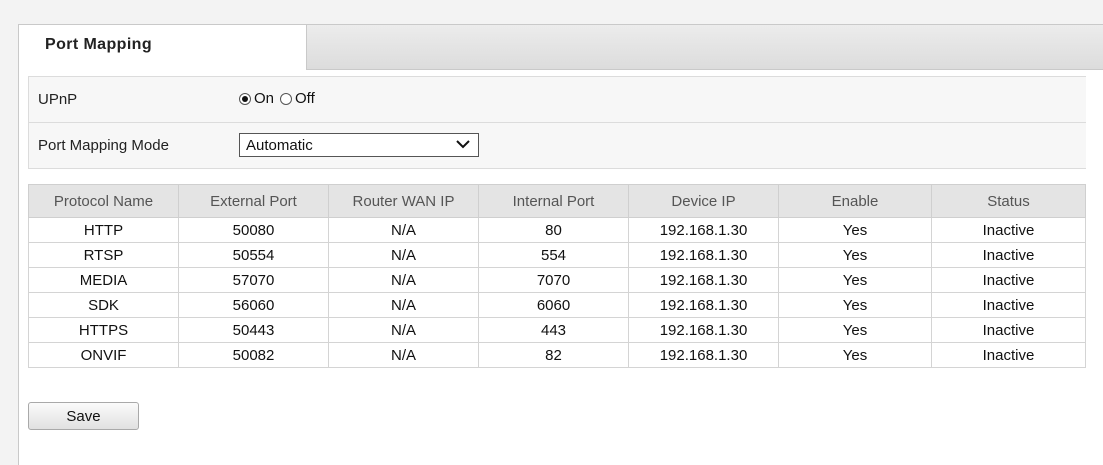  Describe the element at coordinates (83, 416) in the screenshot. I see `save-button: Save` at that location.